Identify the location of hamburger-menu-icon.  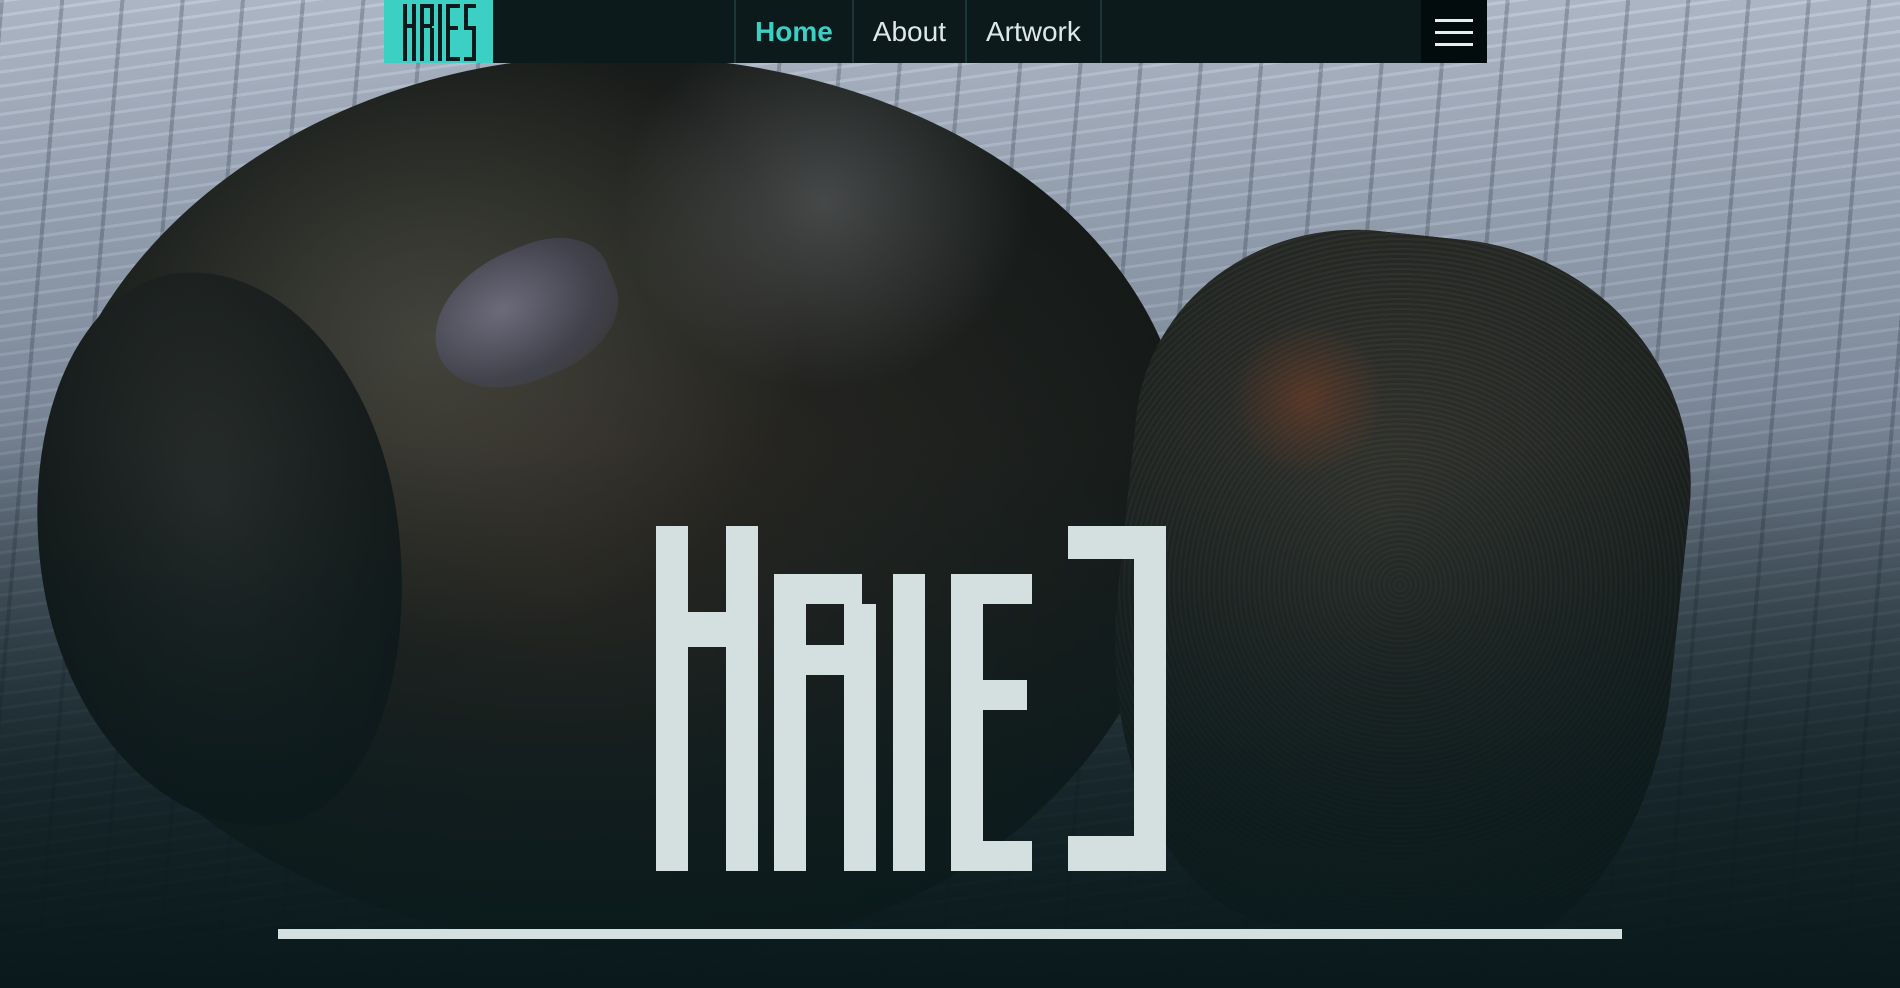
(1454, 32).